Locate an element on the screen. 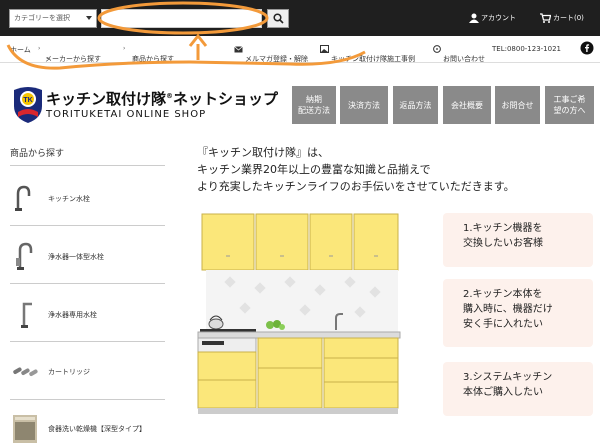  option-card-replace: 1.キッチン機器を 交換したいお客様 is located at coordinates (518, 240).